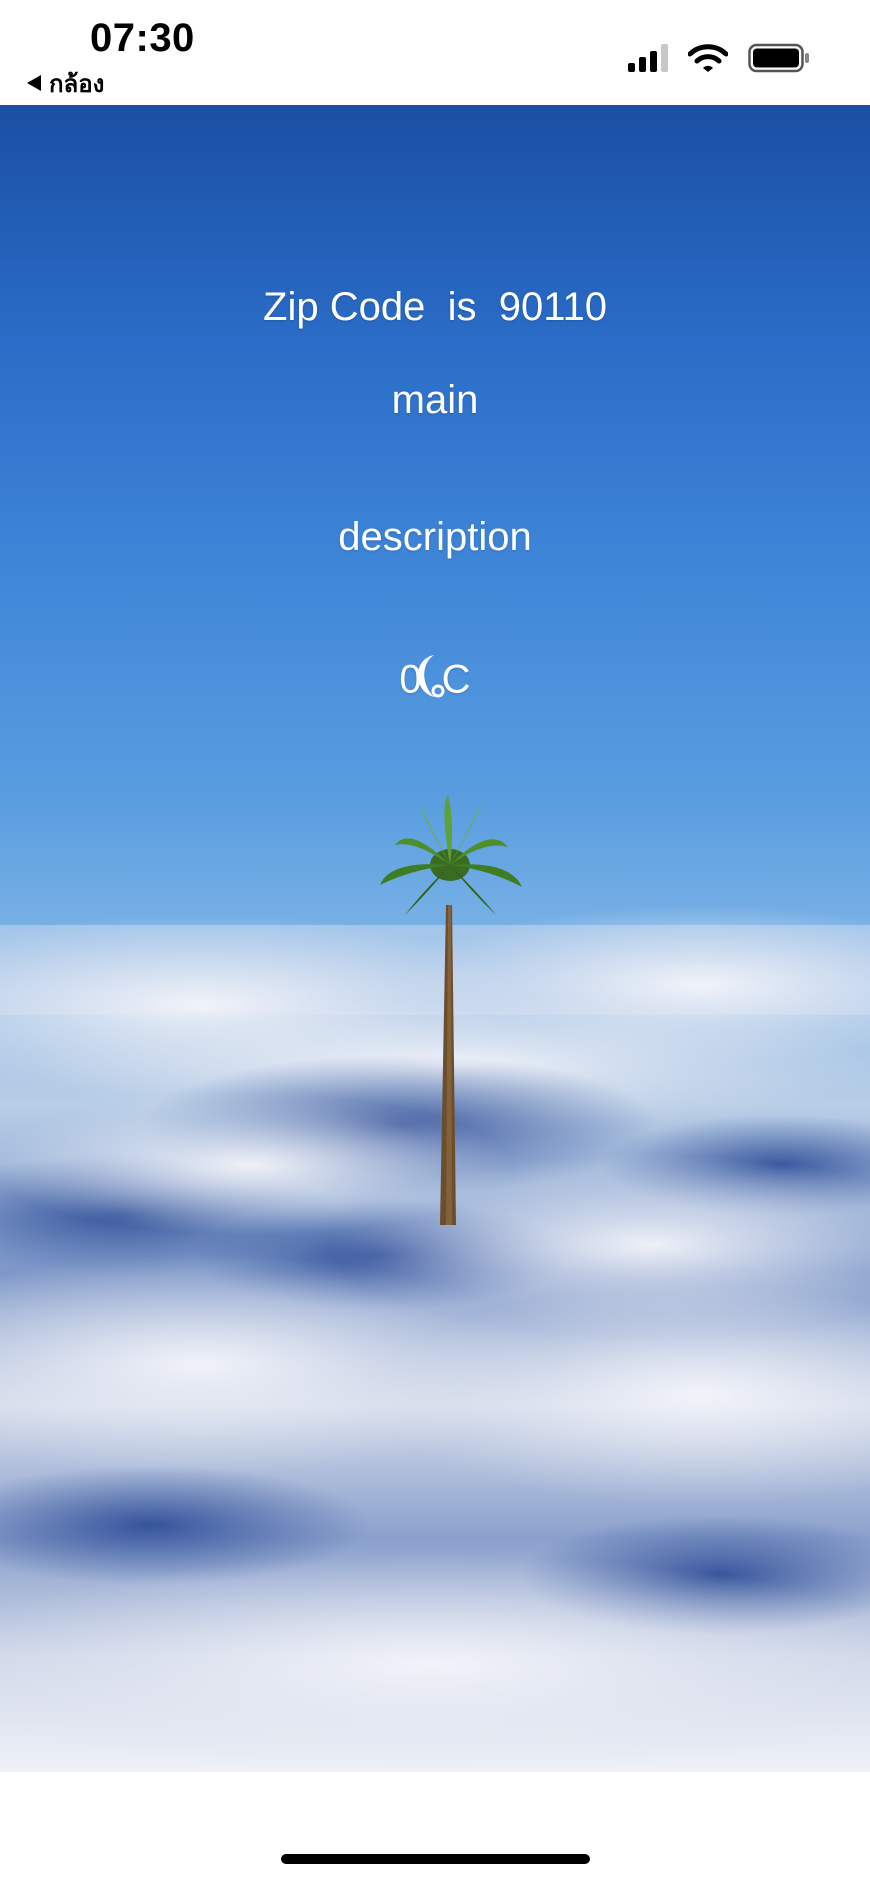 The height and width of the screenshot is (1883, 870). I want to click on zip-code-label: Zip Code is 90110, so click(435, 307).